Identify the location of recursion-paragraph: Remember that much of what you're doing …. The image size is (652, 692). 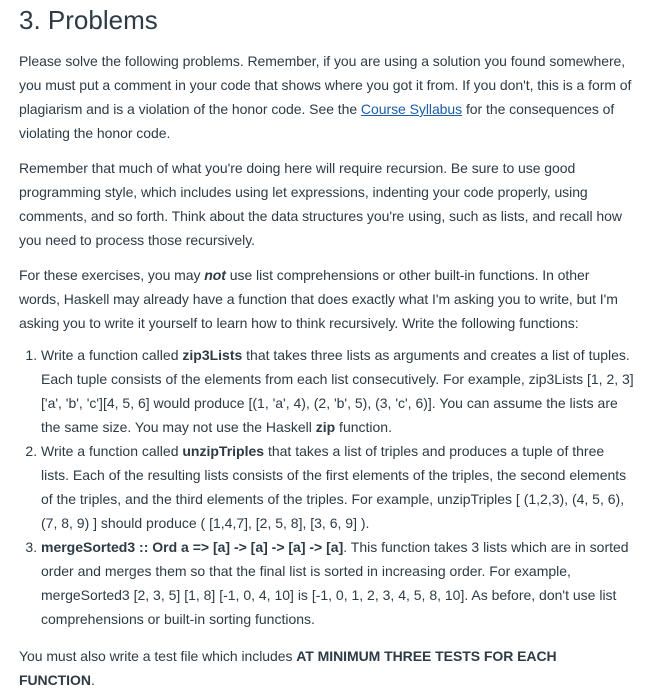
(320, 204).